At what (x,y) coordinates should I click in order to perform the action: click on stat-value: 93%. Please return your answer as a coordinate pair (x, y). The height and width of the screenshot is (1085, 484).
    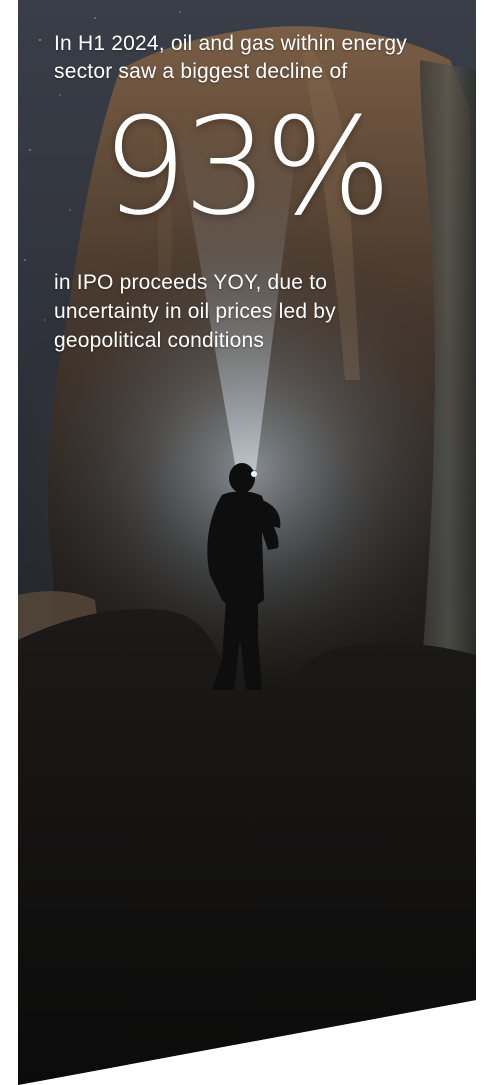
    Looking at the image, I should click on (247, 167).